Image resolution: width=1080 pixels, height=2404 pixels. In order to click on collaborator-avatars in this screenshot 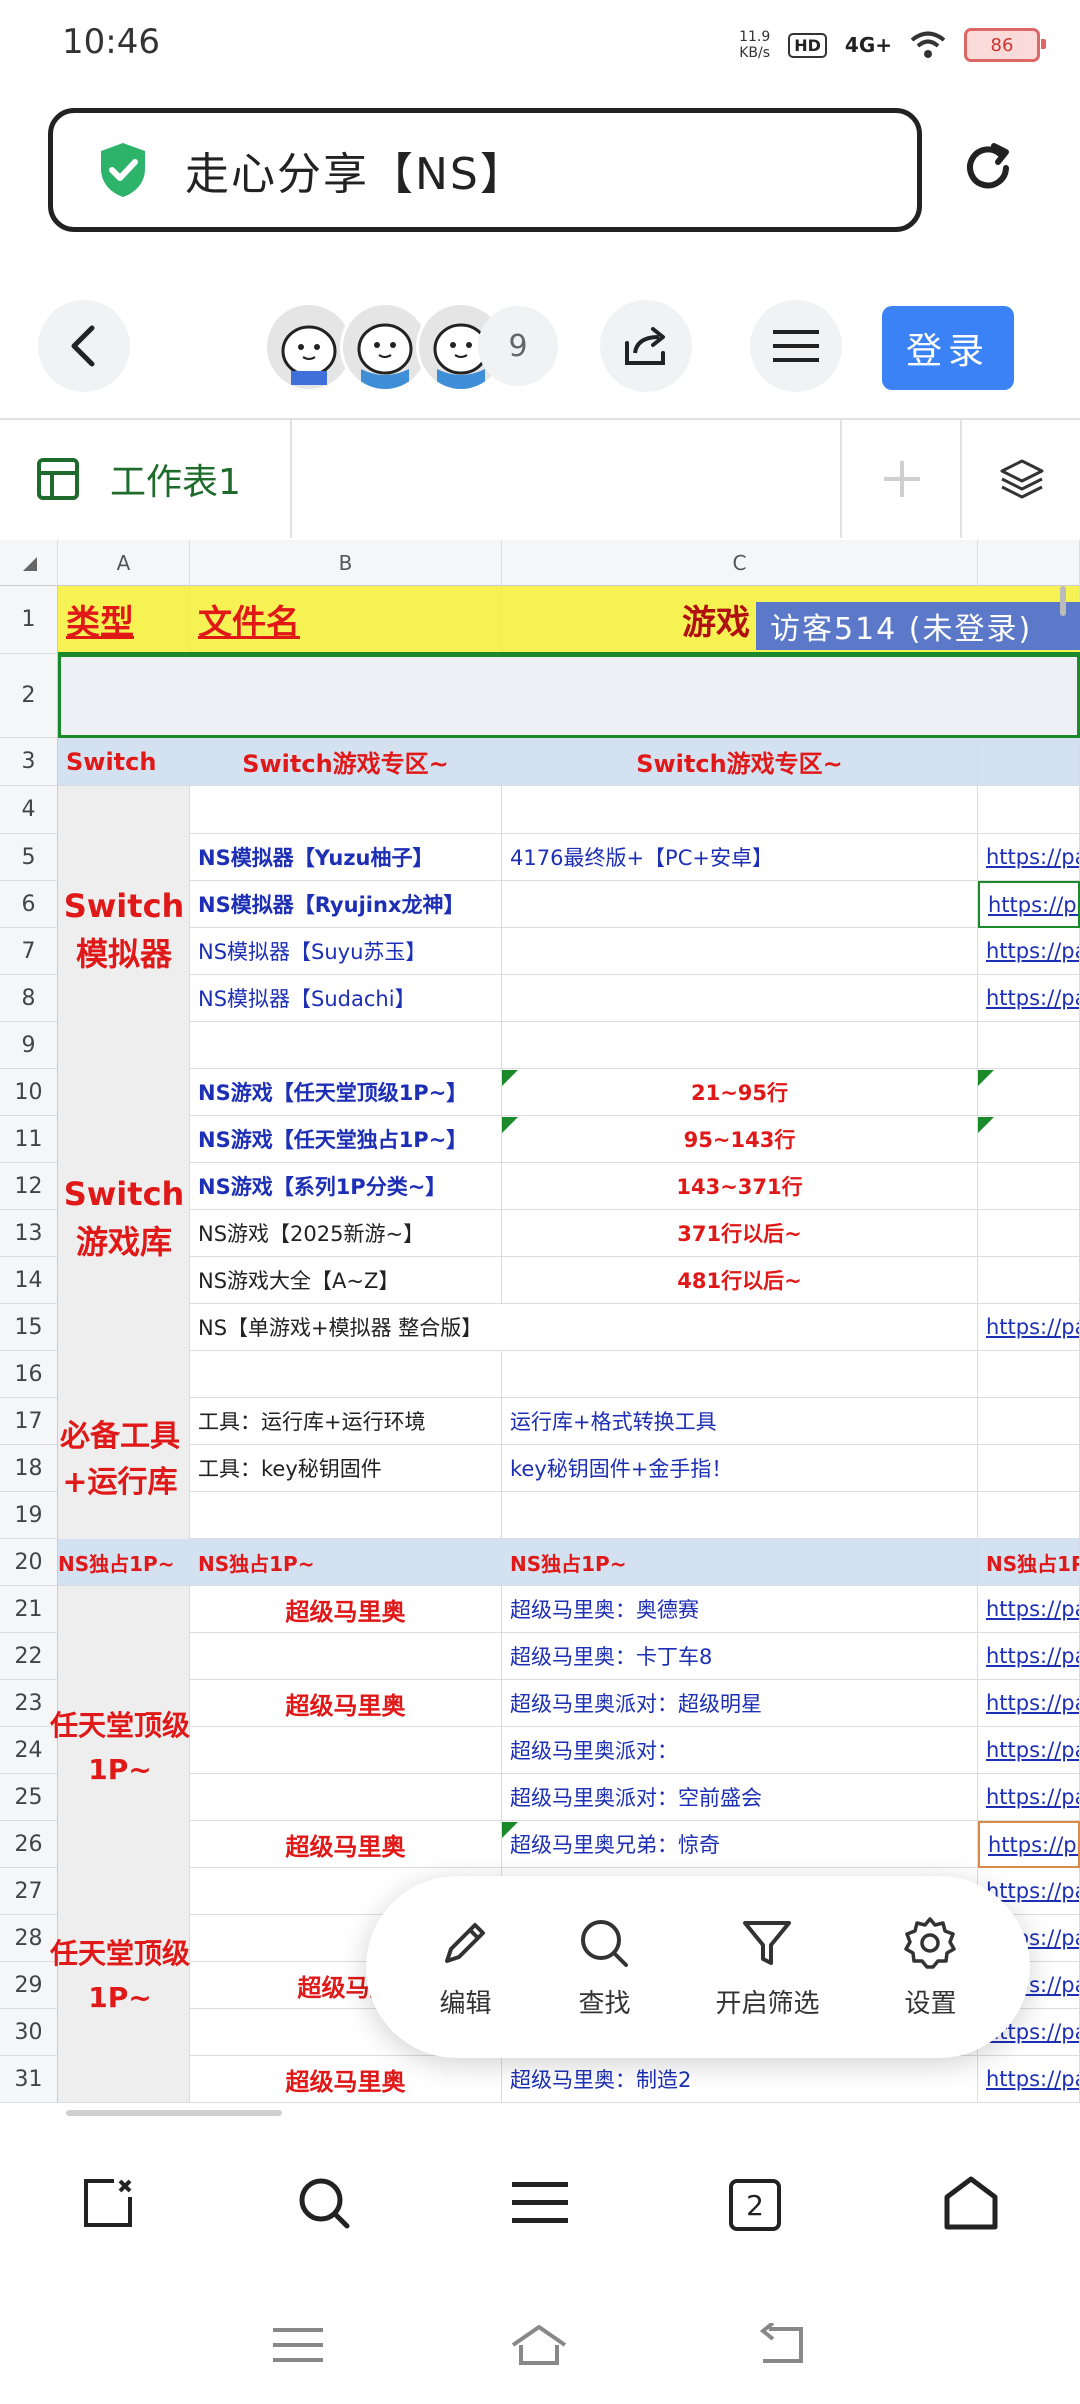, I will do `click(385, 347)`.